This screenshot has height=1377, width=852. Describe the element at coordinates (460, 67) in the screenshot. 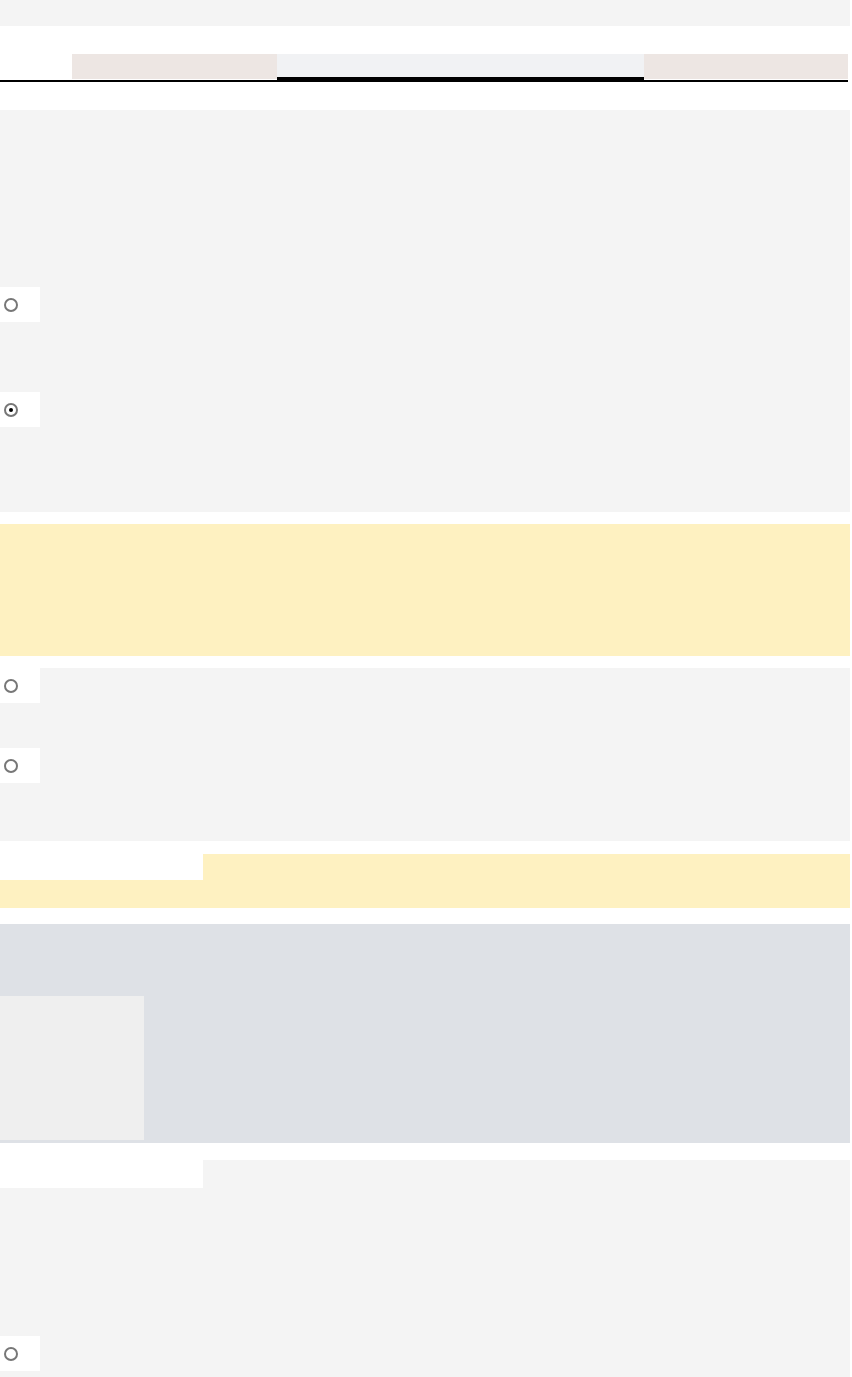

I see `tab` at that location.